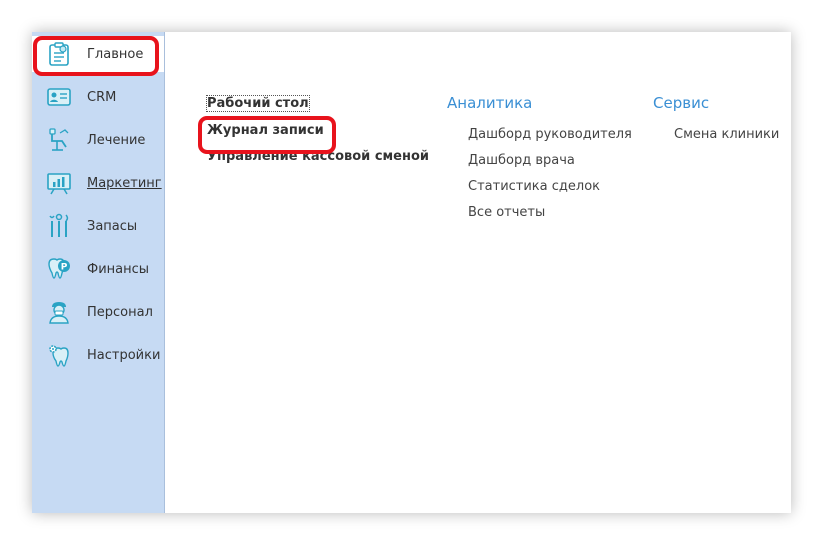 The image size is (823, 545). I want to click on desktop-link: Рабочий стол, so click(258, 103).